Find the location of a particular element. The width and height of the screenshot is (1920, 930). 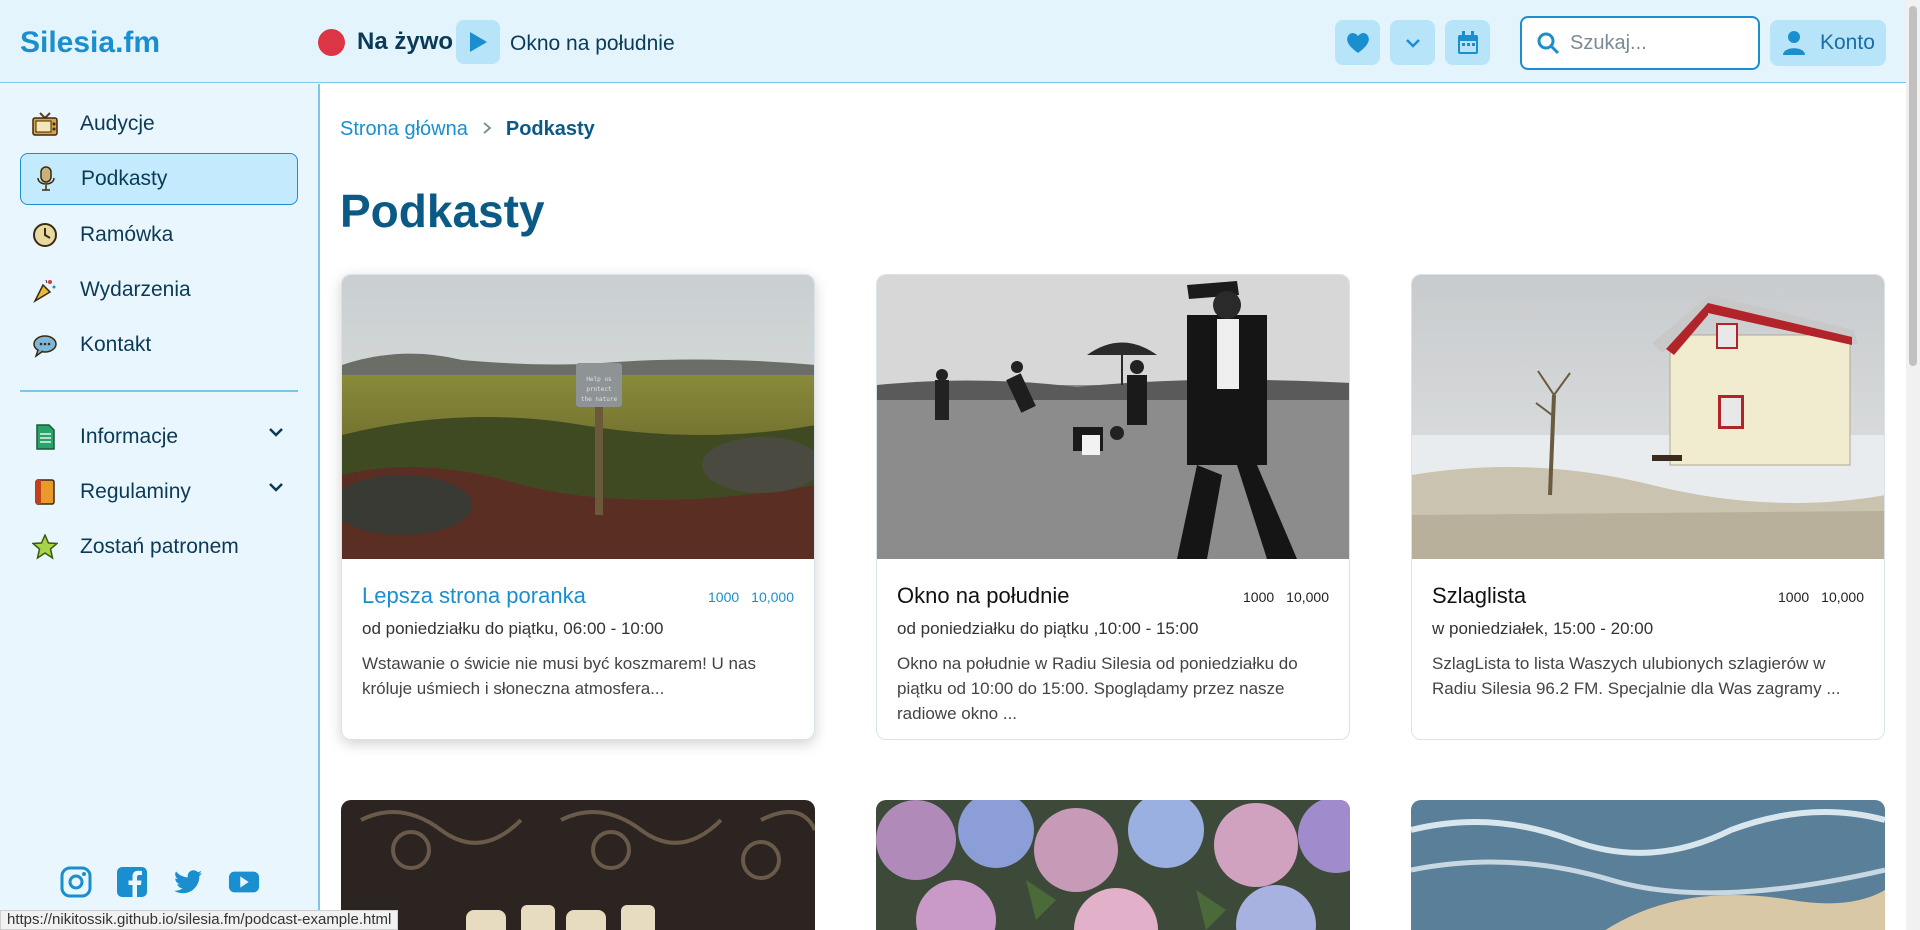

facebook-icon is located at coordinates (132, 882).